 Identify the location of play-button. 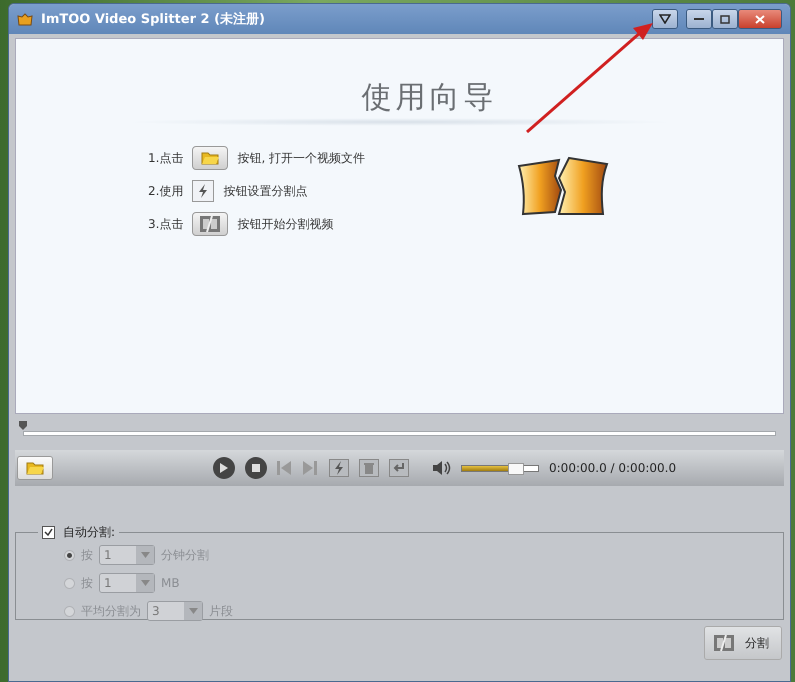
(224, 468).